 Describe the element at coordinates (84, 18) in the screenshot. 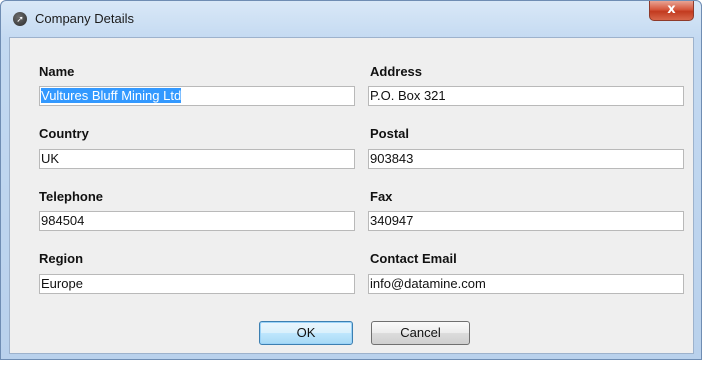

I see `window-title: Company Details` at that location.